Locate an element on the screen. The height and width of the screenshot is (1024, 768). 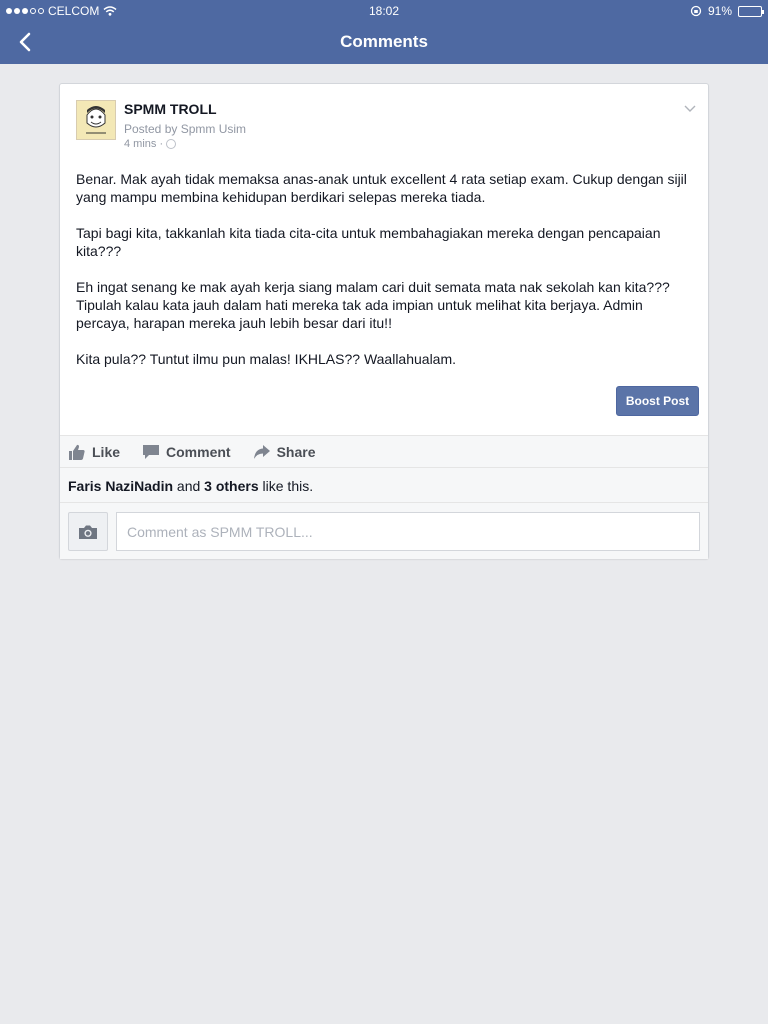
comment-bubble-icon is located at coordinates (151, 451).